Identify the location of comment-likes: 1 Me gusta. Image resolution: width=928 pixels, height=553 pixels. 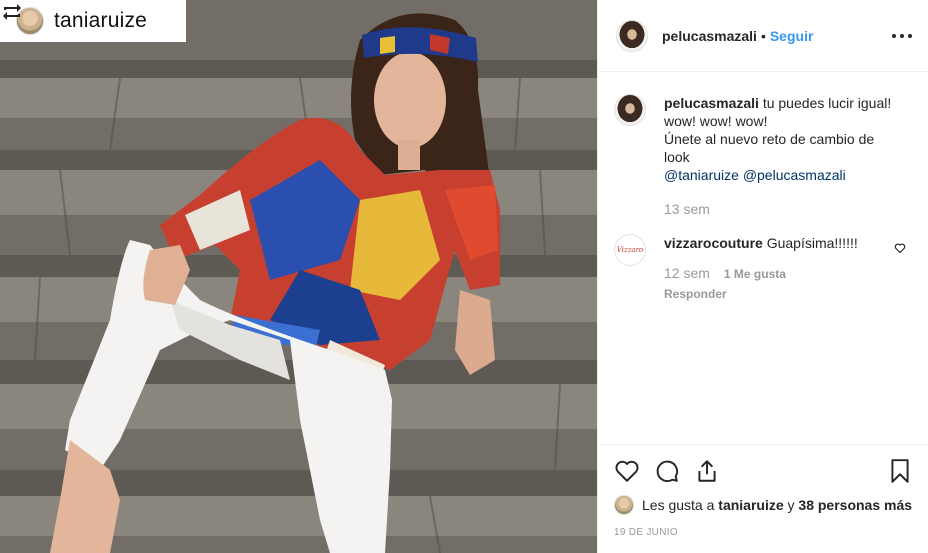
(755, 274).